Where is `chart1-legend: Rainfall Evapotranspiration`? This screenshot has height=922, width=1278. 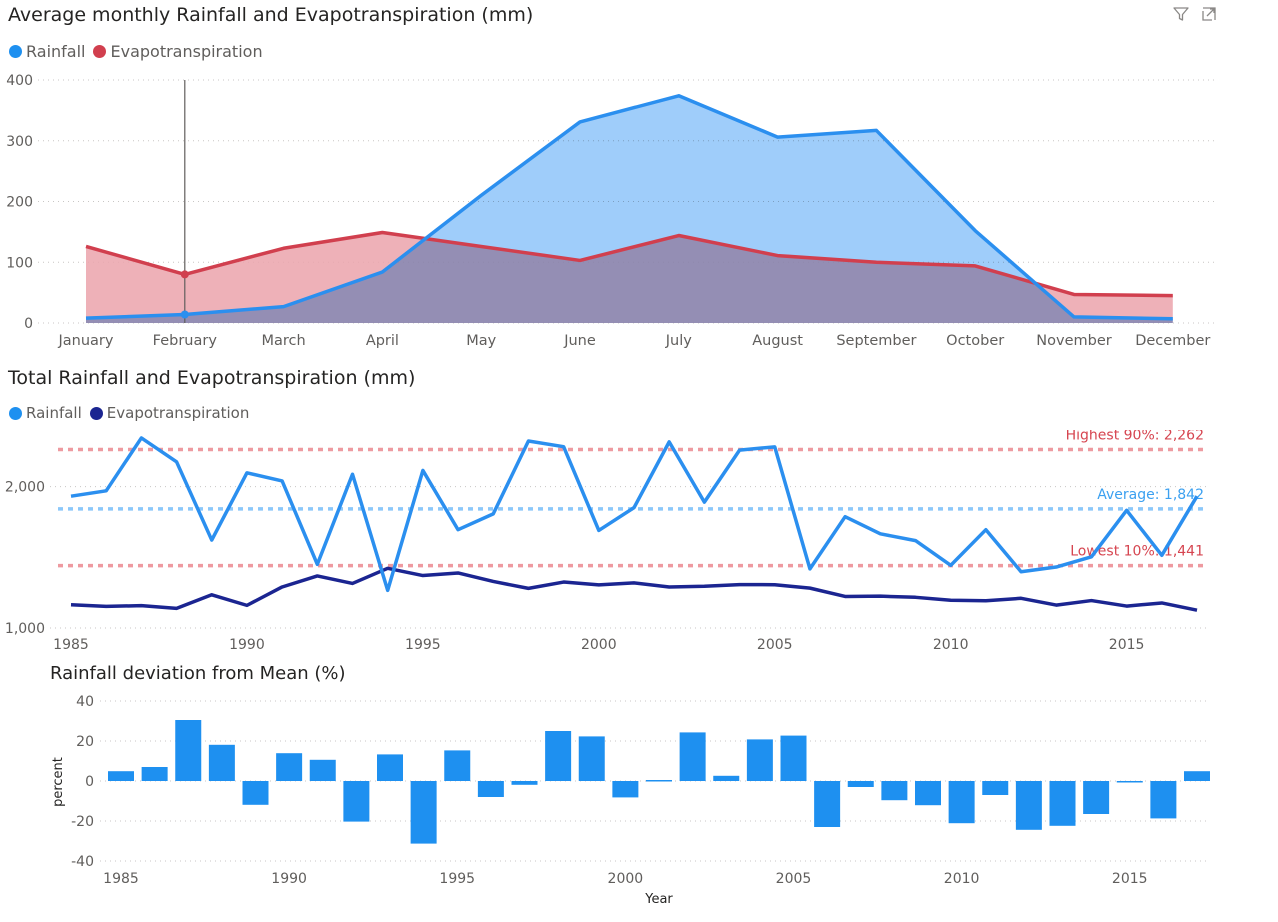
chart1-legend: Rainfall Evapotranspiration is located at coordinates (140, 51).